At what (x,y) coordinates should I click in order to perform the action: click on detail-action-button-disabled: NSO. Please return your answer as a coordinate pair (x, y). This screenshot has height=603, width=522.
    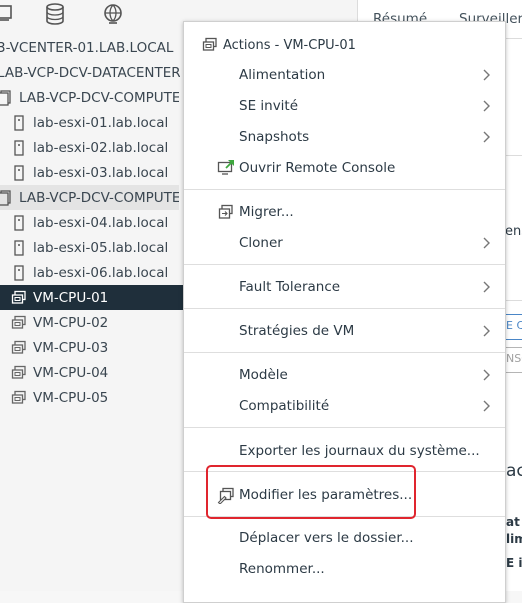
    Looking at the image, I should click on (513, 360).